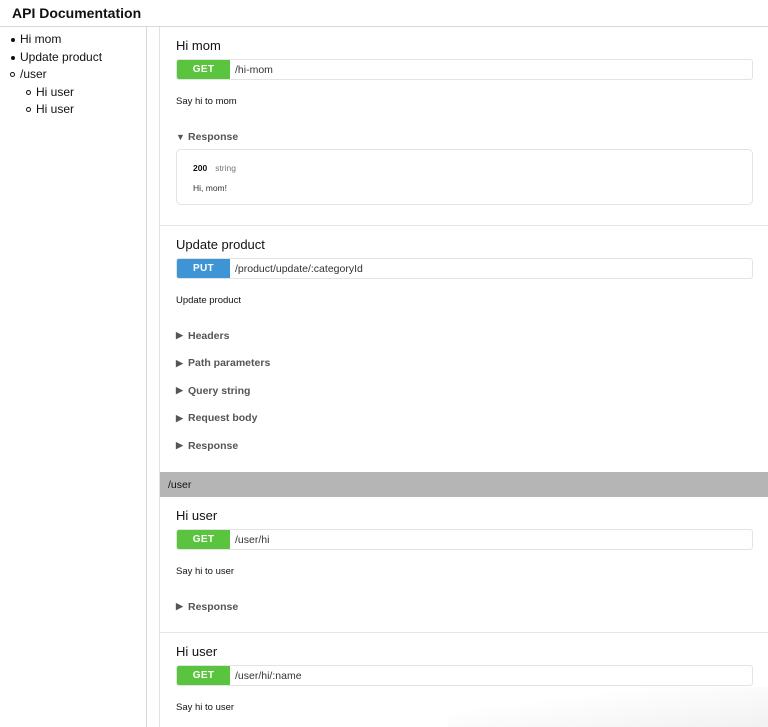 The height and width of the screenshot is (727, 768). I want to click on endpoint-path: /user/hi/:name, so click(268, 675).